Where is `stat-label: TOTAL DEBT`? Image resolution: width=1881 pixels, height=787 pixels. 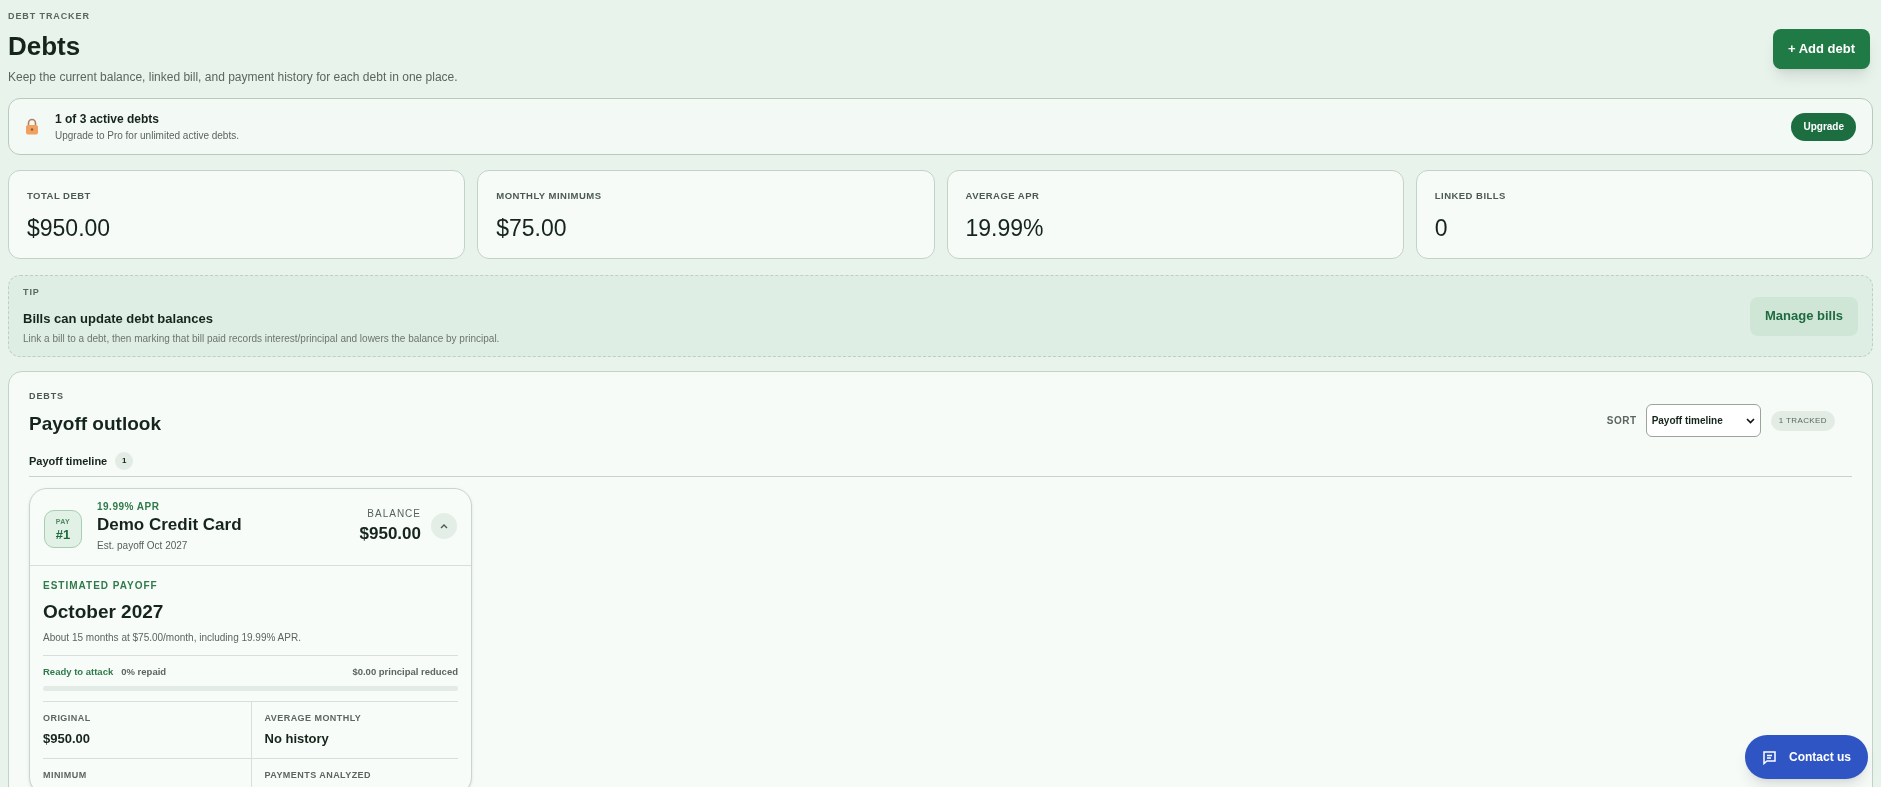
stat-label: TOTAL DEBT is located at coordinates (59, 196).